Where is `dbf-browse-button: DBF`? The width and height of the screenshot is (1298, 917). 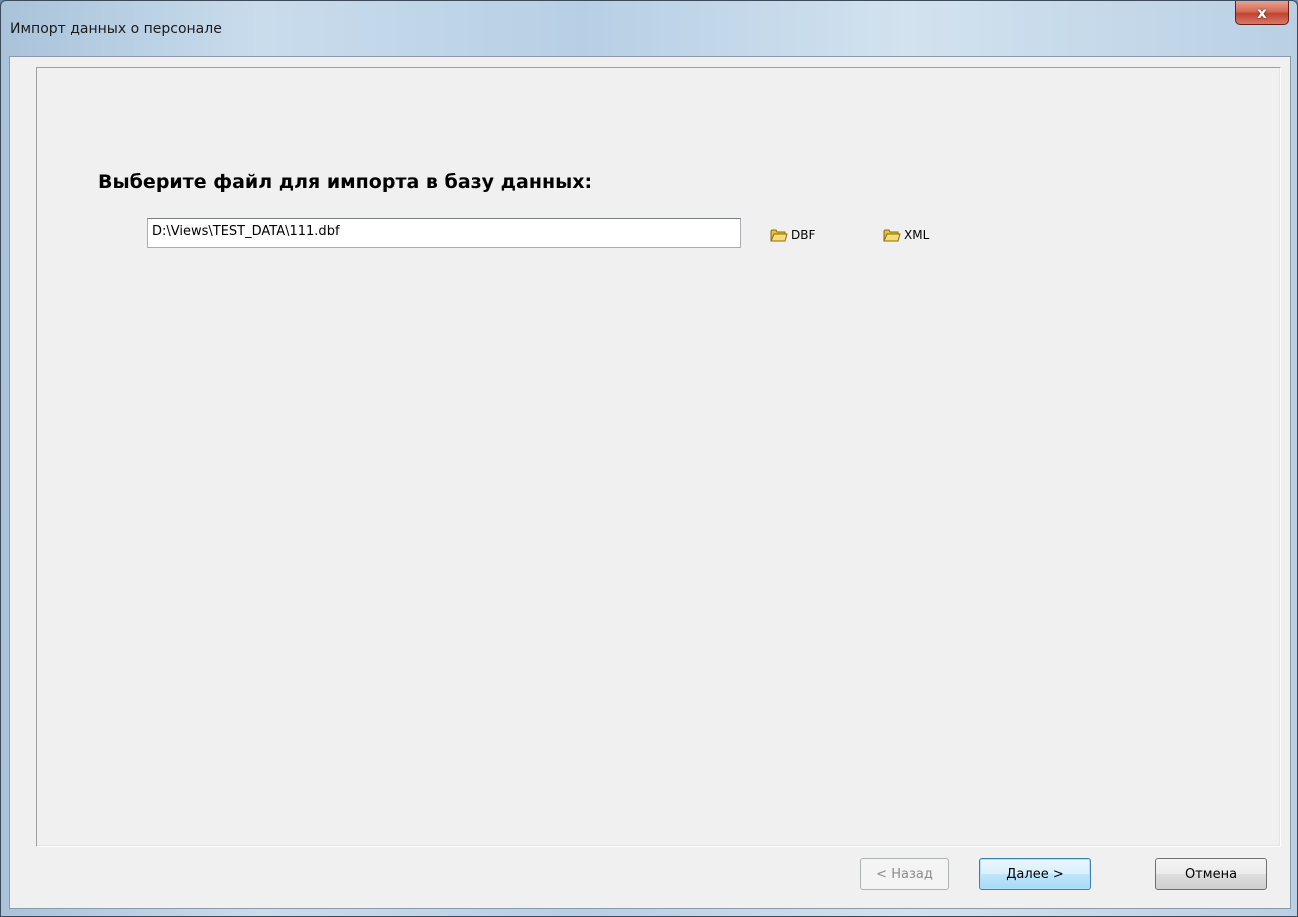
dbf-browse-button: DBF is located at coordinates (792, 235).